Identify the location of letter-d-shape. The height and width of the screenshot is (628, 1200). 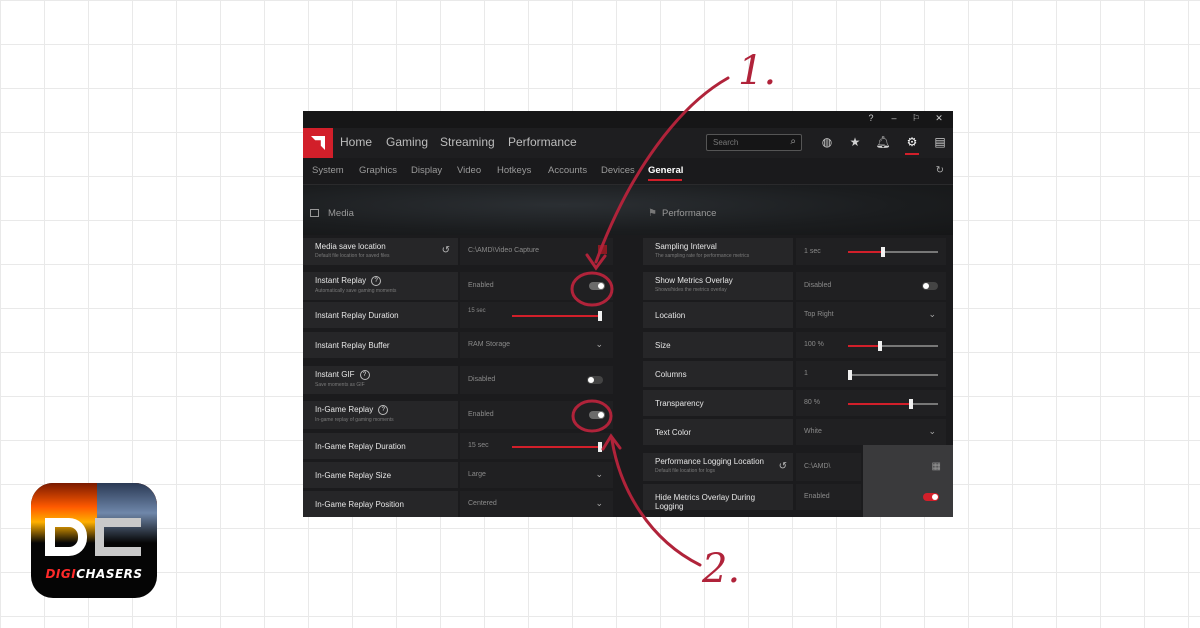
(66, 537).